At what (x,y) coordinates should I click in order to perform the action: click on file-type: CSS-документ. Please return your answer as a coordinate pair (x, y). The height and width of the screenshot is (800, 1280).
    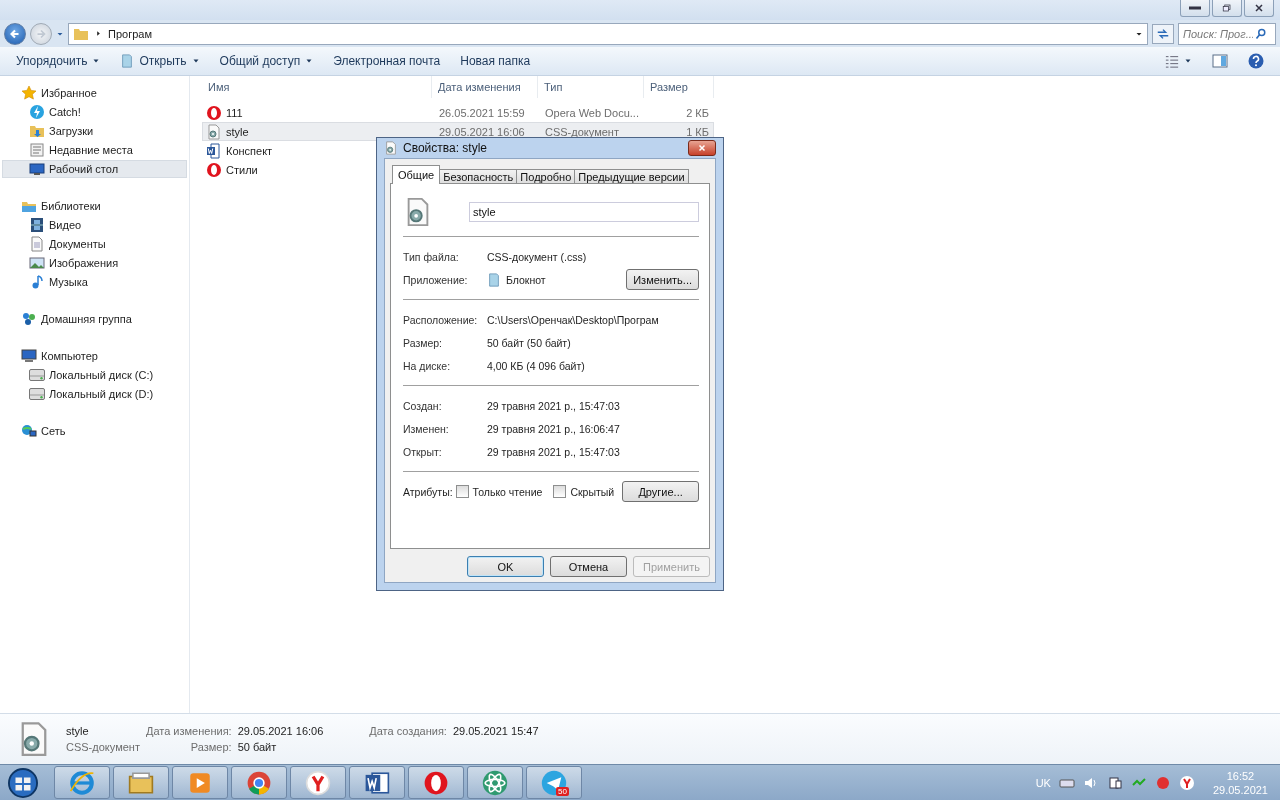
    Looking at the image, I should click on (103, 747).